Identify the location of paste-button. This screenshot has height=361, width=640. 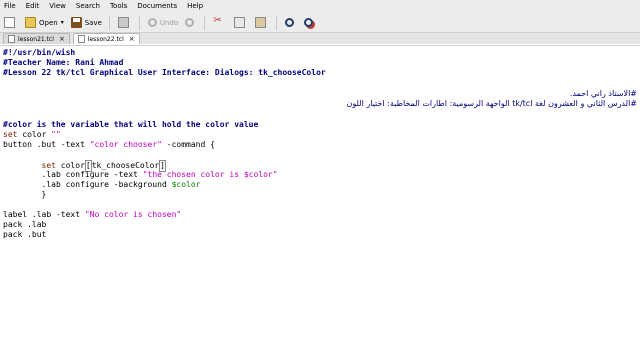
(262, 23).